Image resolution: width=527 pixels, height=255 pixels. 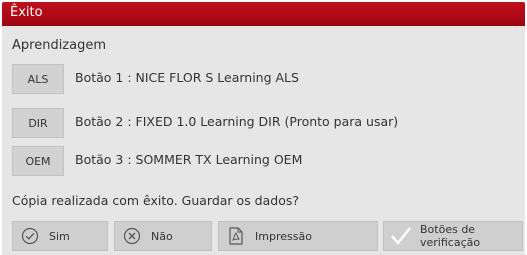 I want to click on check-circle-icon, so click(x=30, y=236).